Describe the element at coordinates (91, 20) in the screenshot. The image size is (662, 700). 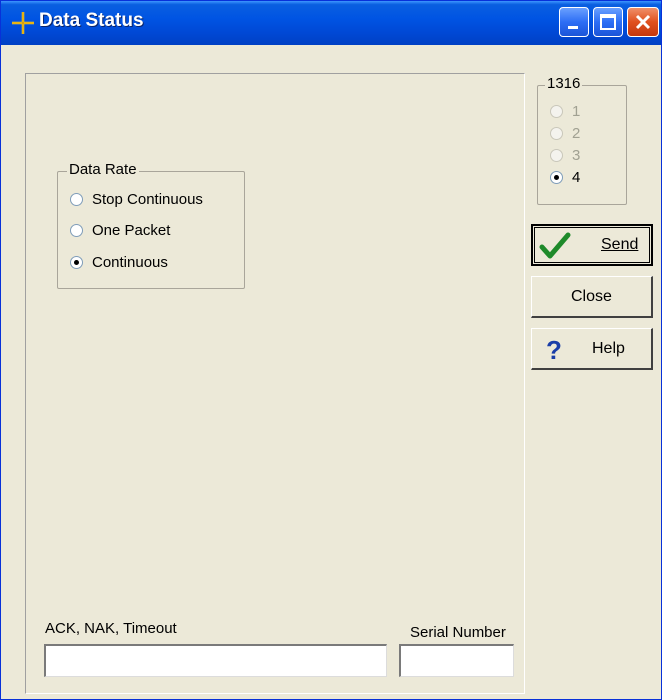
I see `window-title: Data Status` at that location.